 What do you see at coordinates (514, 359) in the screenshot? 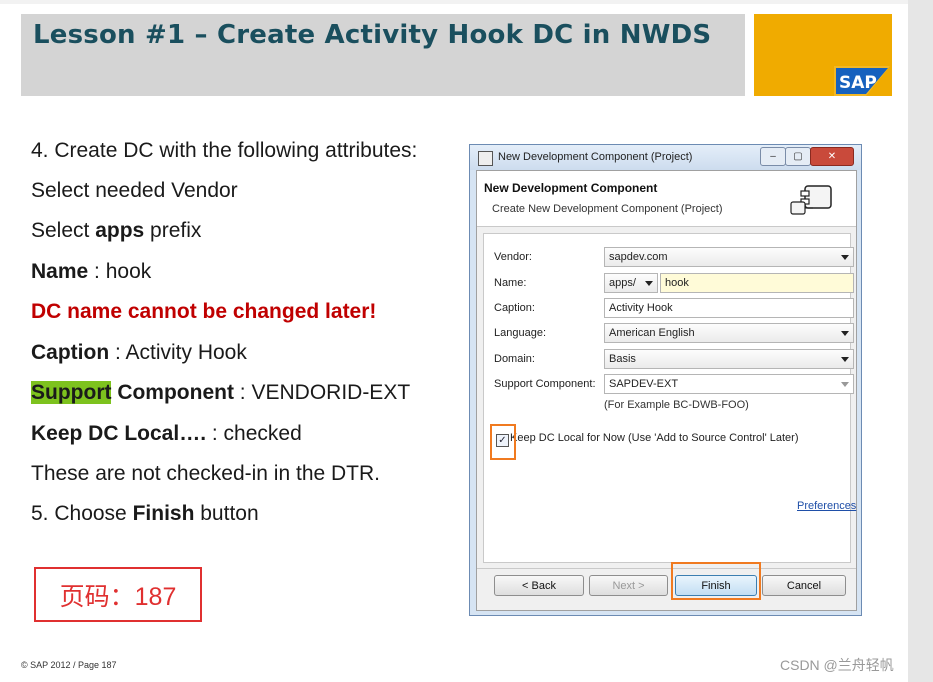
I see `domain-label: Domain:` at bounding box center [514, 359].